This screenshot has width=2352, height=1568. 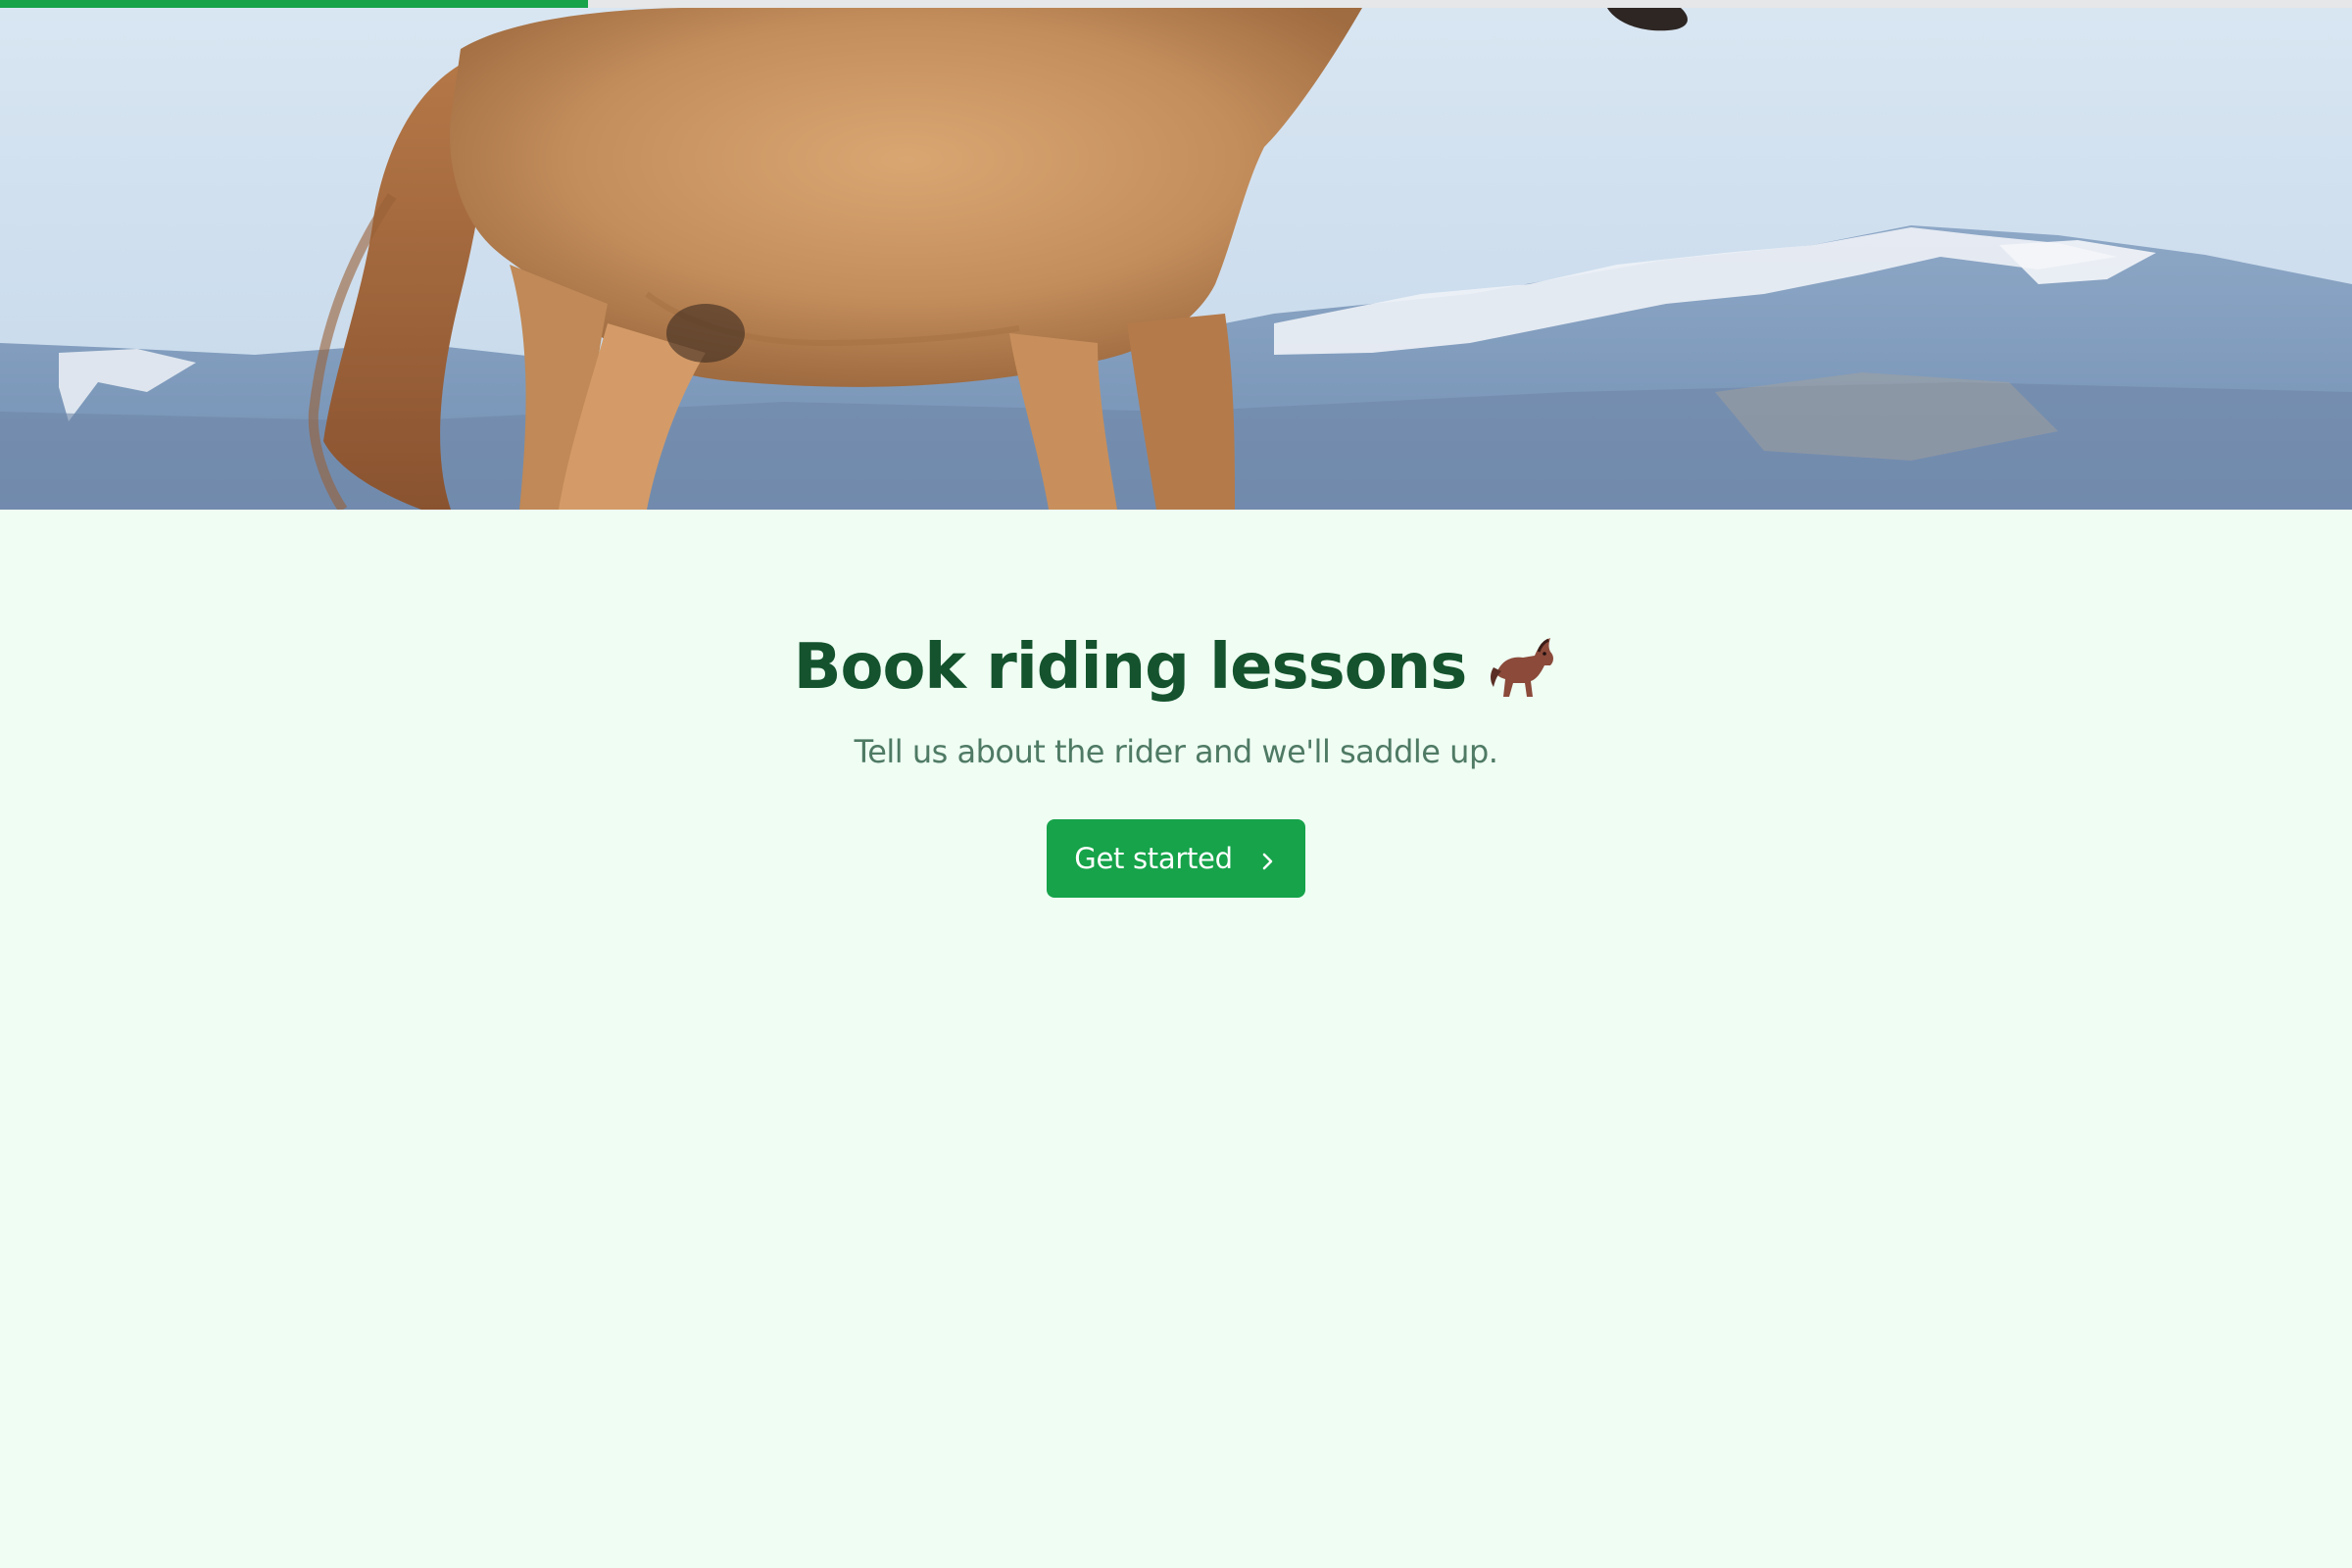 What do you see at coordinates (1153, 858) in the screenshot?
I see `get-started-label: Get started` at bounding box center [1153, 858].